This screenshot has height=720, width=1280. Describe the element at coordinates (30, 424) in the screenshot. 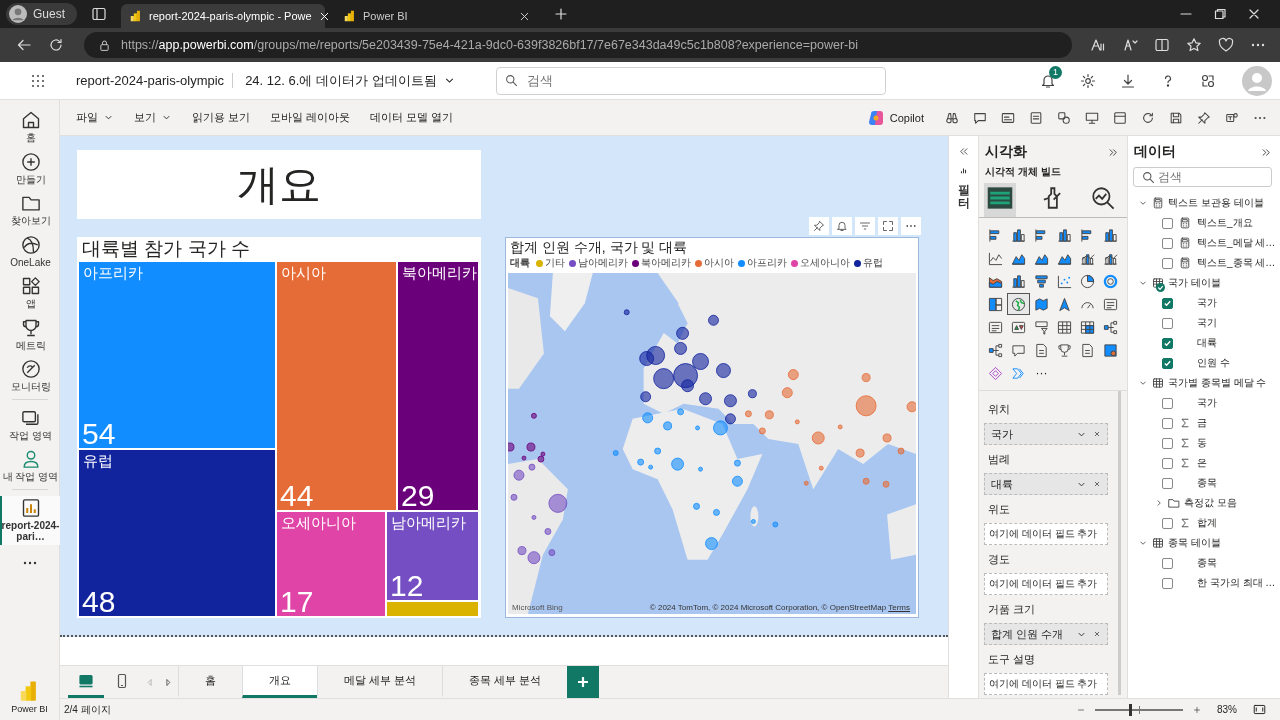

I see `nav-item: 작업 영역` at that location.